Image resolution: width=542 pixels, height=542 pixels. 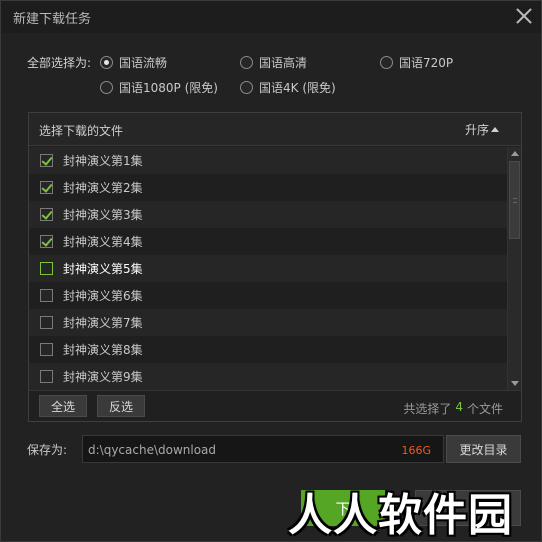 I want to click on file-name: 封神演义第2集, so click(x=103, y=188).